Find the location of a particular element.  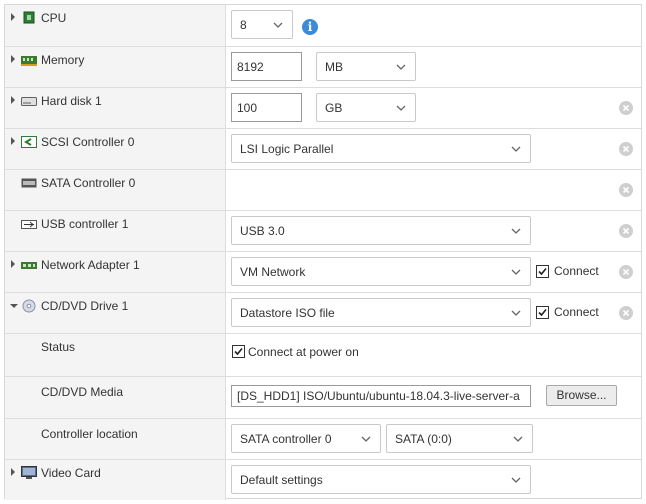

cd-dvd-connect-checkbox is located at coordinates (542, 312).